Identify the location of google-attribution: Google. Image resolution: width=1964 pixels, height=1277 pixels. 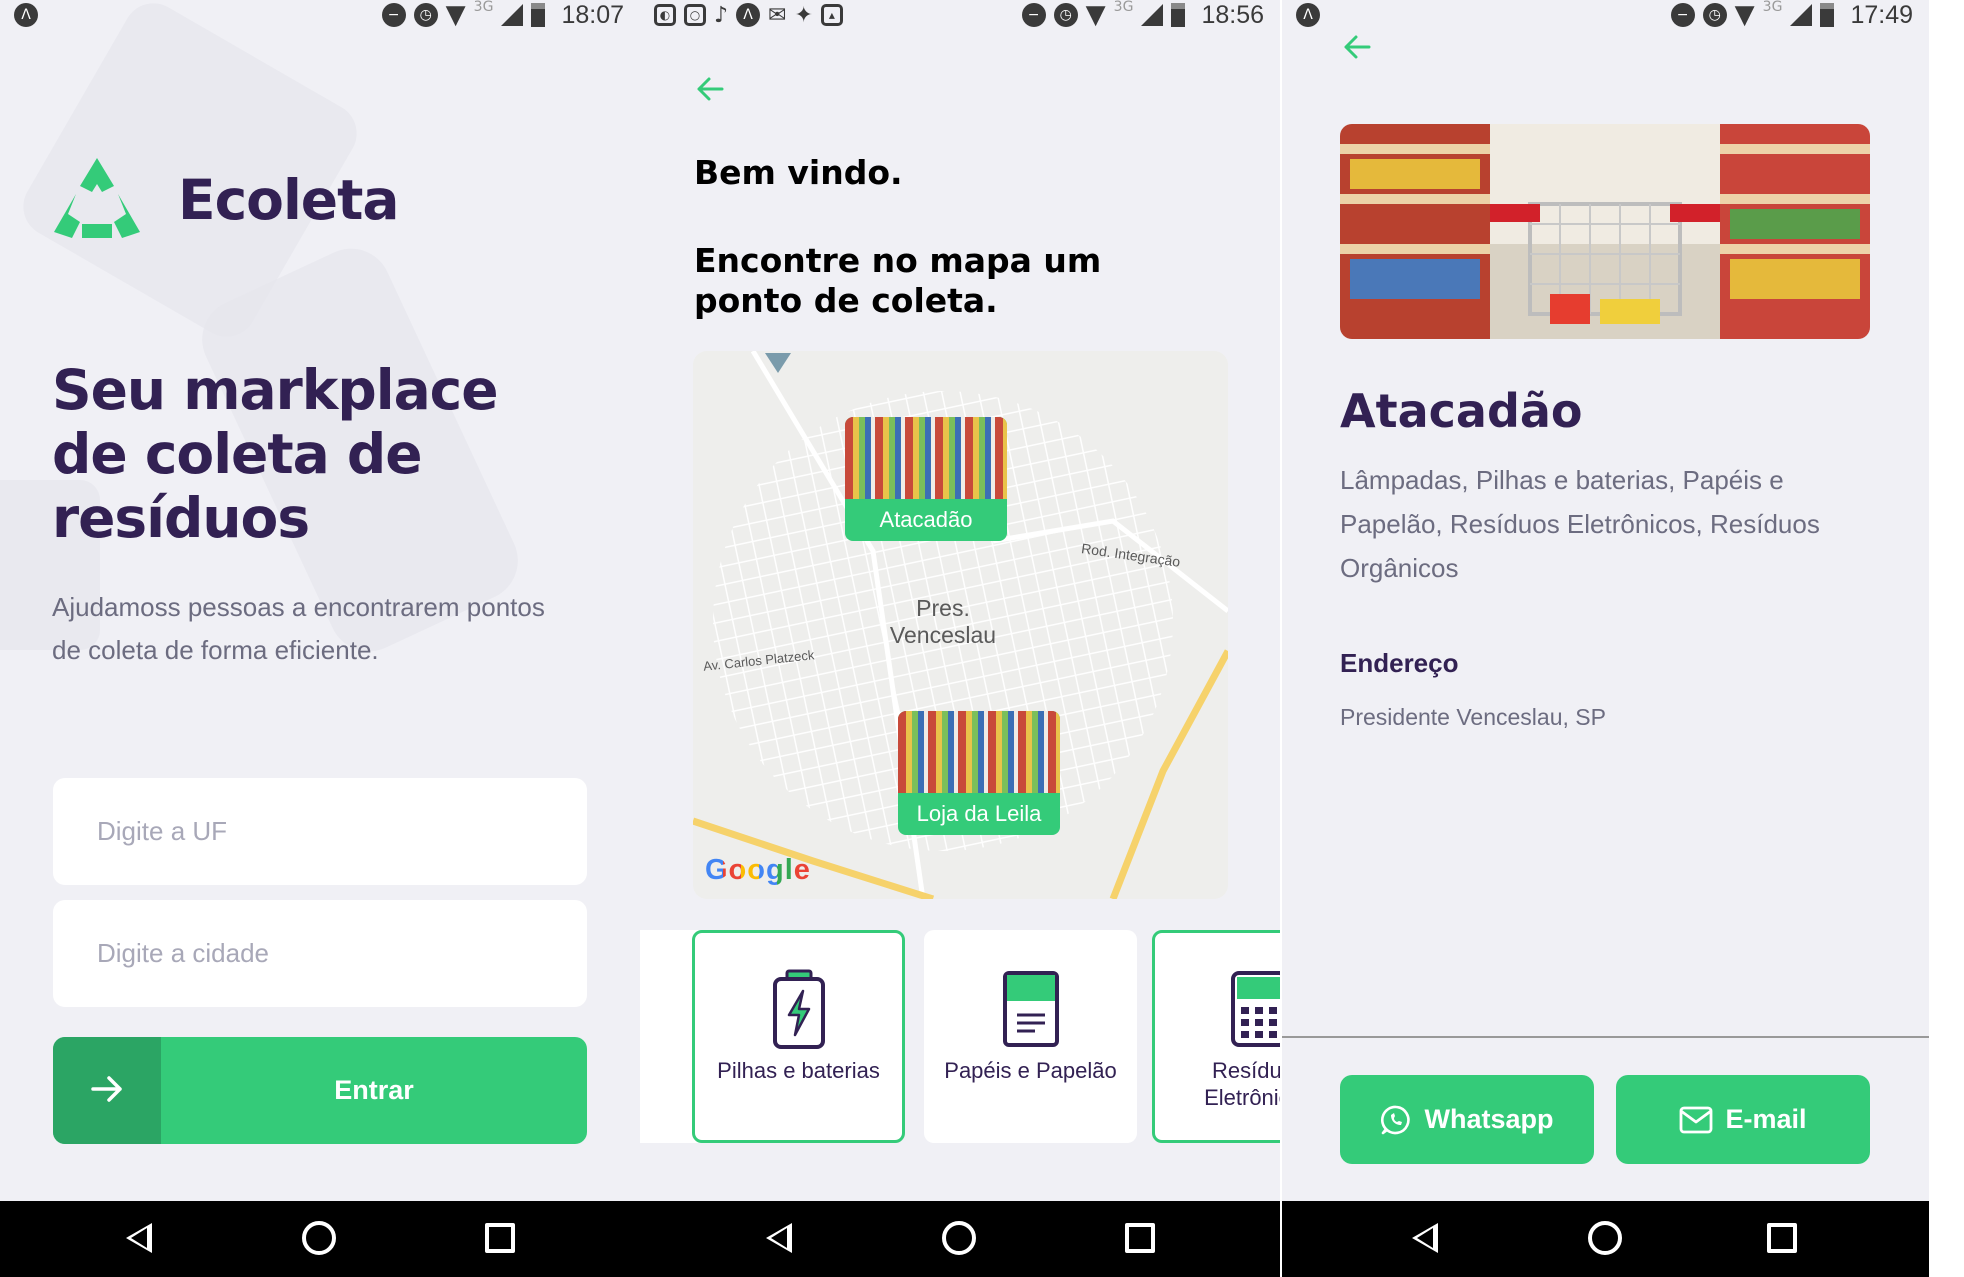
(758, 870).